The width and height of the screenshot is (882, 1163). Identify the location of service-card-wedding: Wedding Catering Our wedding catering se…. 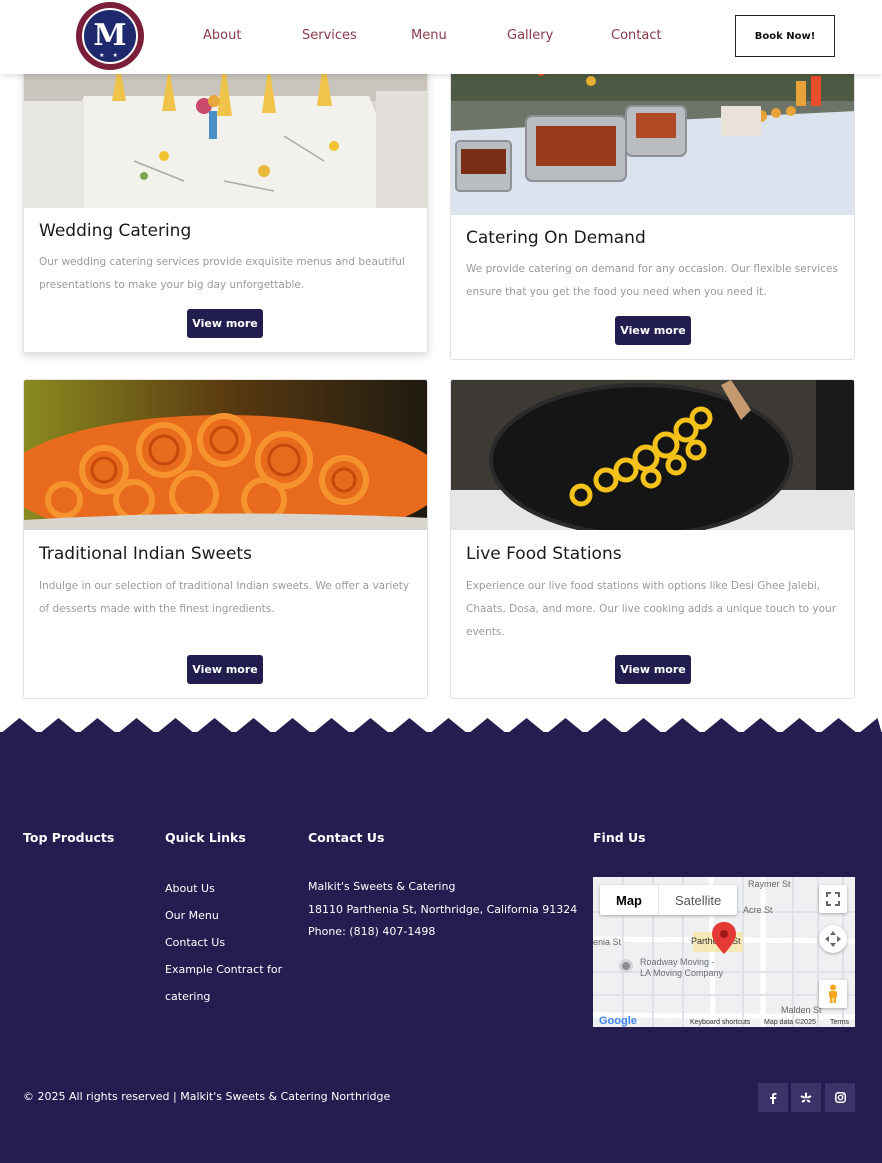
(225, 196).